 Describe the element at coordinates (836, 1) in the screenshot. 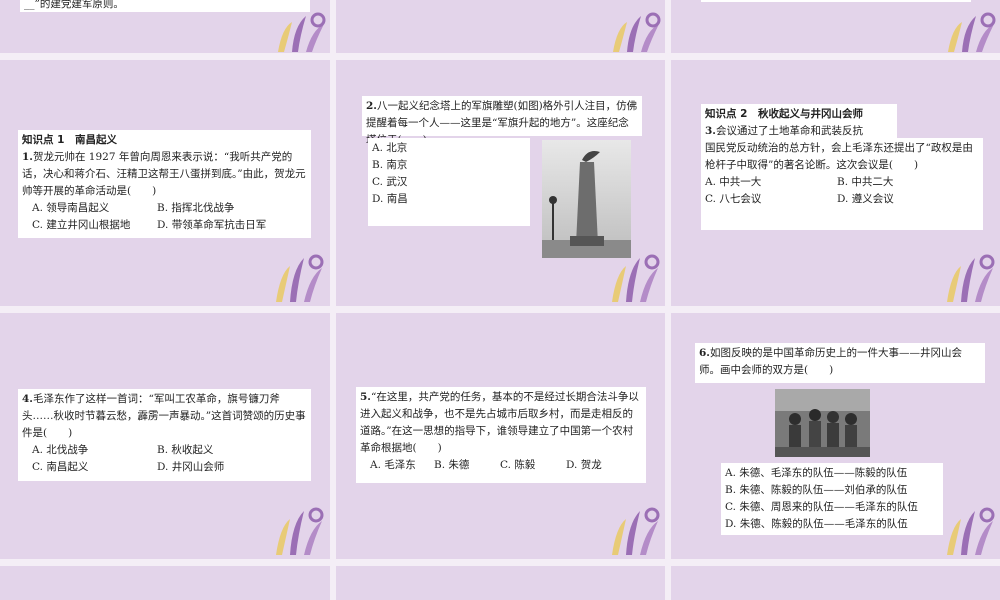

I see `top-right-fragment-box` at that location.